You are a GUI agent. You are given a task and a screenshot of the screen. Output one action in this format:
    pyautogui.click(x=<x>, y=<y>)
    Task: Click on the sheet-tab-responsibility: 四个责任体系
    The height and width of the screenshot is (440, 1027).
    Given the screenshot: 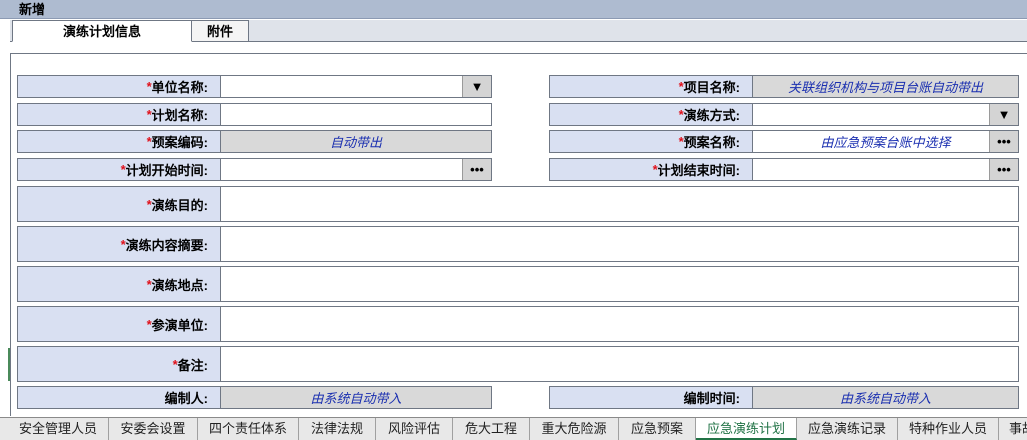 What is the action you would take?
    pyautogui.click(x=248, y=429)
    